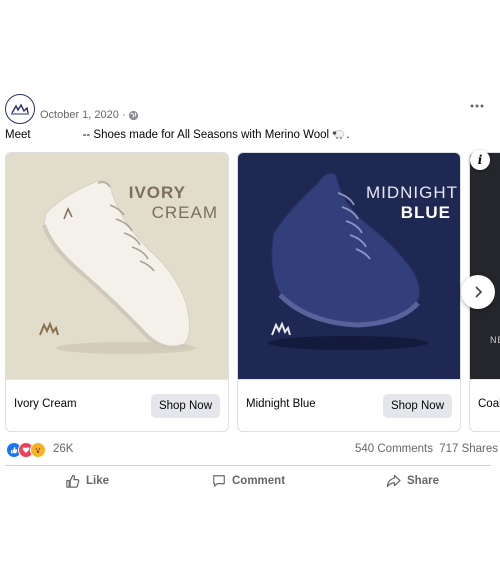 This screenshot has height=583, width=500. I want to click on share-label: Share, so click(423, 481).